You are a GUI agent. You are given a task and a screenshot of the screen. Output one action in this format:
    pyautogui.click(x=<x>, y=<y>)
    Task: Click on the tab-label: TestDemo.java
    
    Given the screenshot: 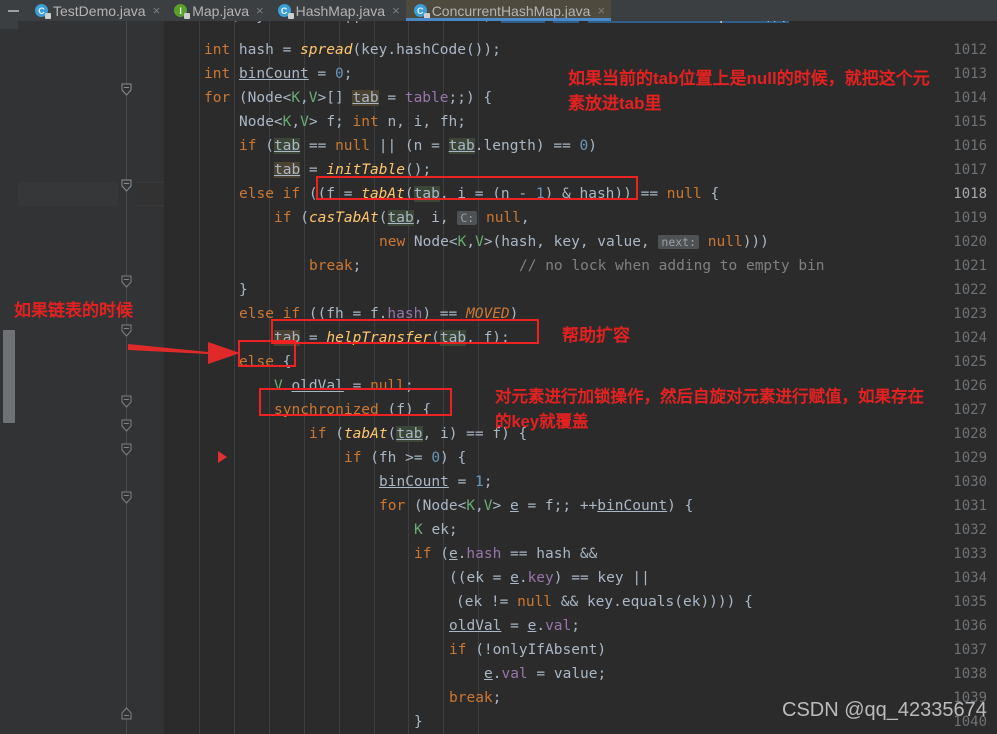 What is the action you would take?
    pyautogui.click(x=99, y=10)
    